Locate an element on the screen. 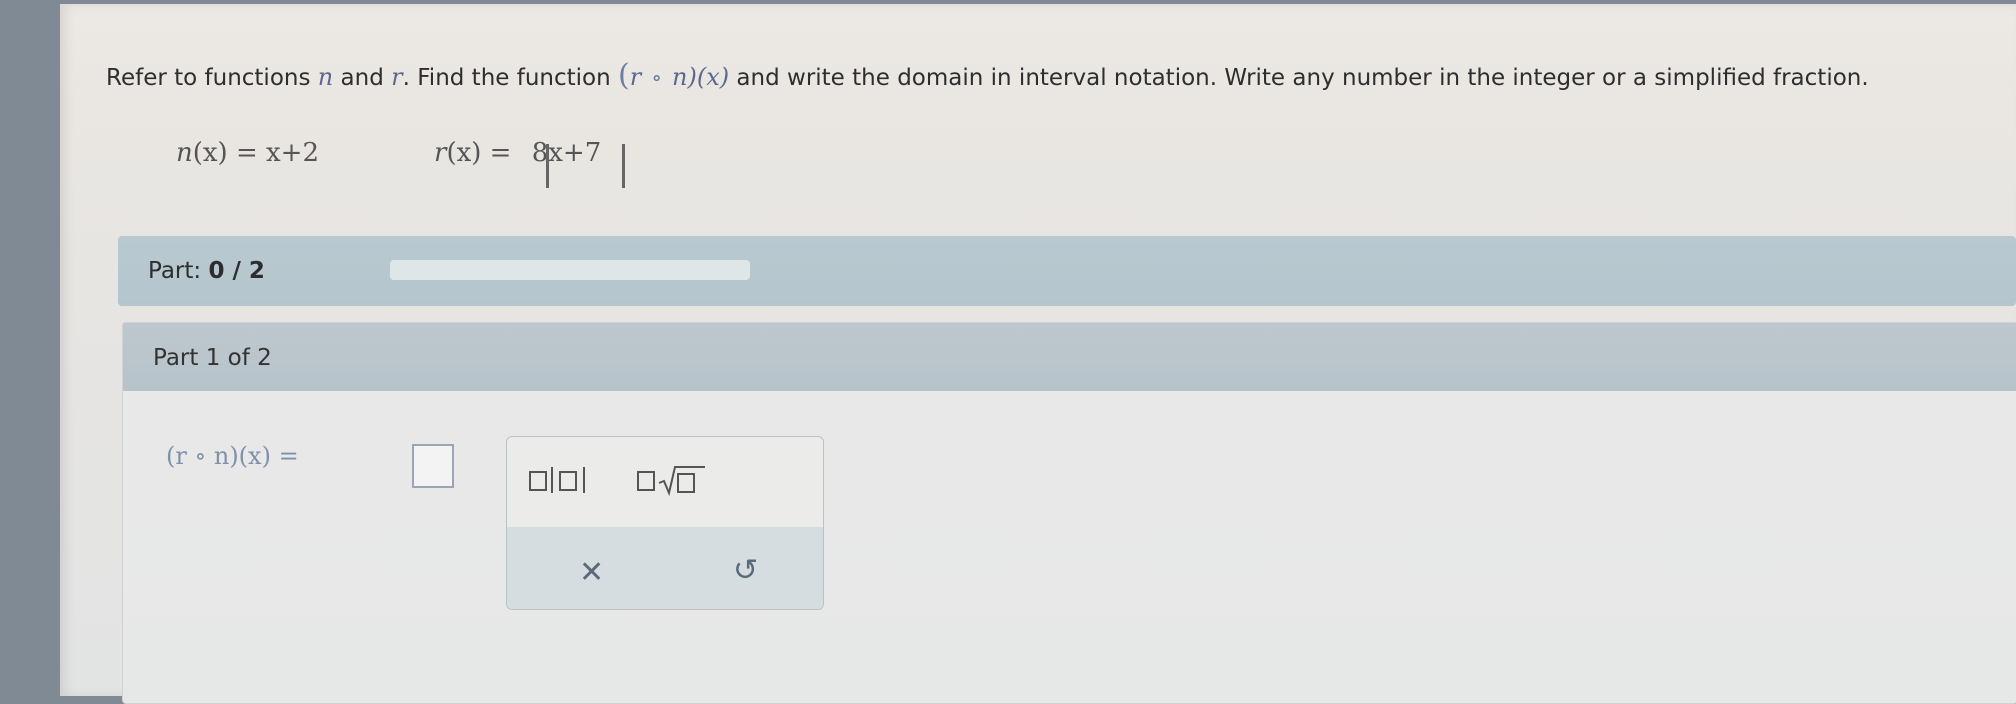 Image resolution: width=2016 pixels, height=704 pixels. r-name: r is located at coordinates (440, 153).